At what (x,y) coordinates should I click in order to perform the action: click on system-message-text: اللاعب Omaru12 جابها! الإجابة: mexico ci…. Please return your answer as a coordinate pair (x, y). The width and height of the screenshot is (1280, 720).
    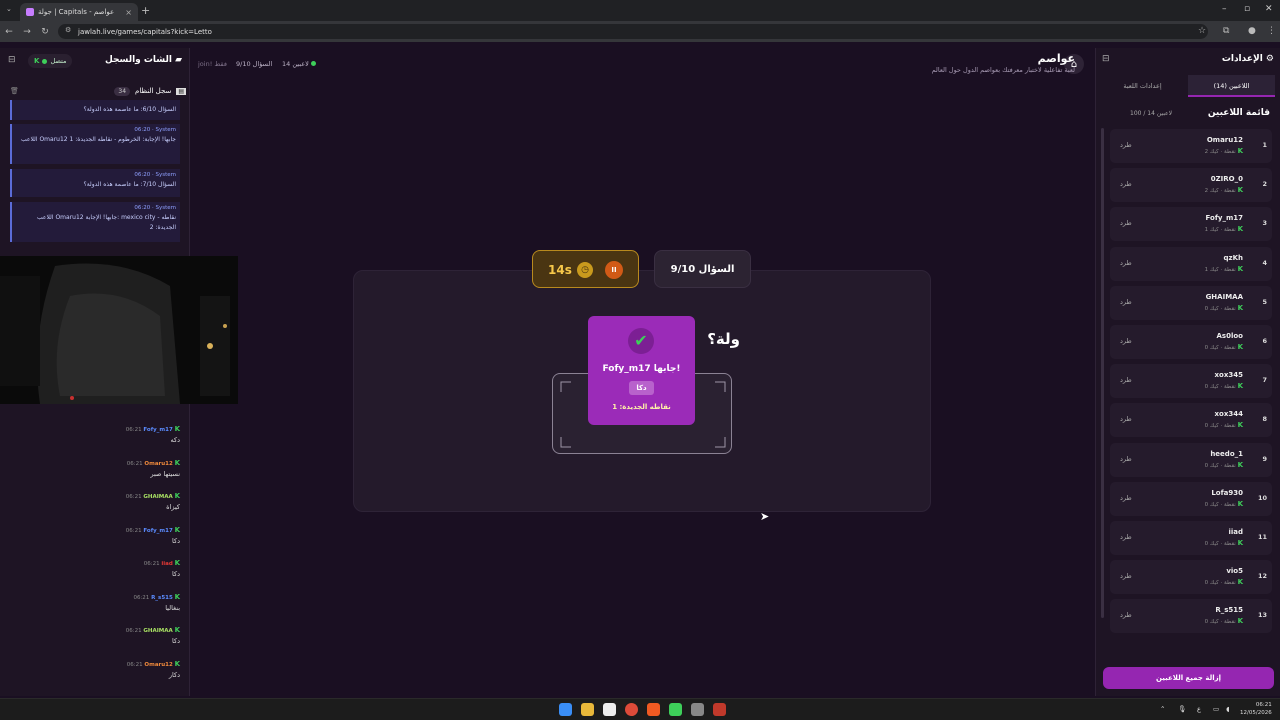
    Looking at the image, I should click on (106, 222).